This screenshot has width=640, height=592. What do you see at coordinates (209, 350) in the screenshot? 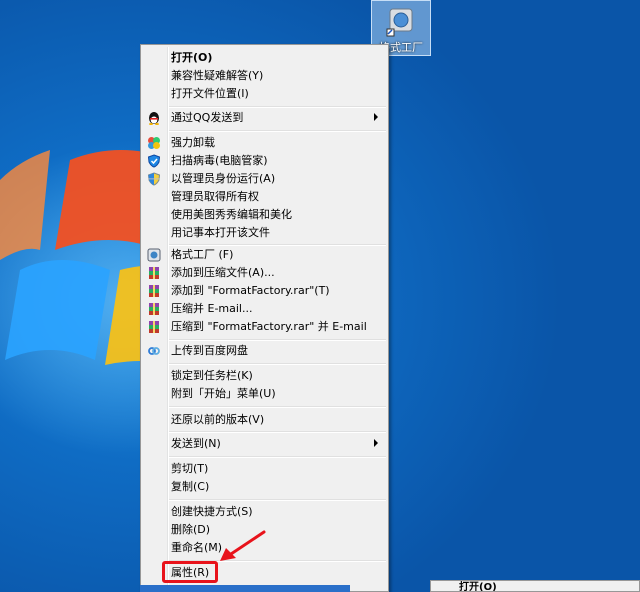
I see `menu-item-label: 上传到百度网盘` at bounding box center [209, 350].